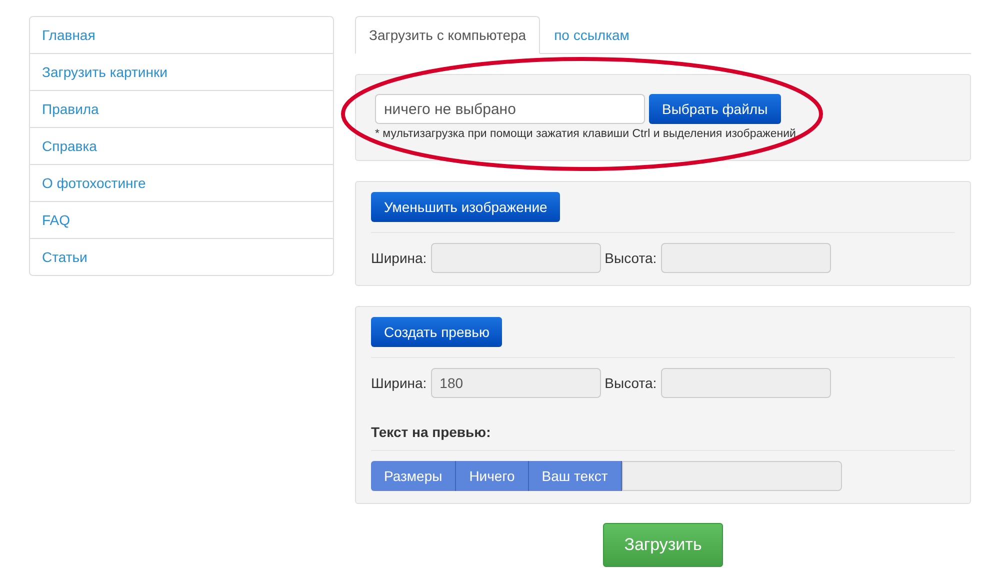  I want to click on width-field, so click(515, 258).